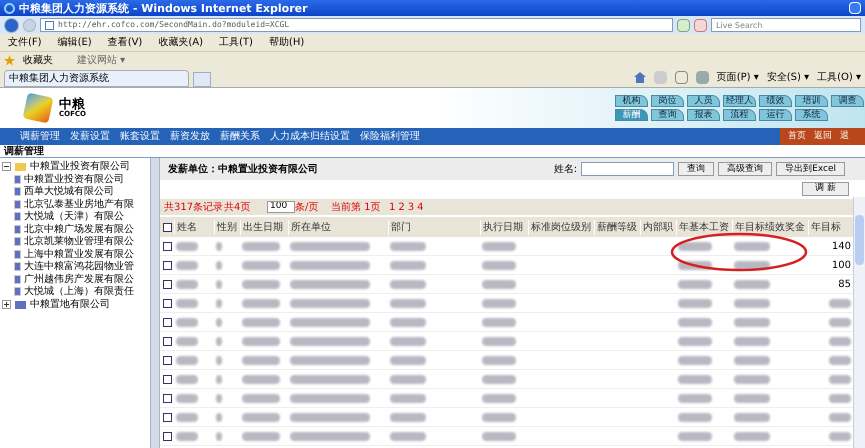 The image size is (865, 448). What do you see at coordinates (696, 169) in the screenshot?
I see `search-button: 查询` at bounding box center [696, 169].